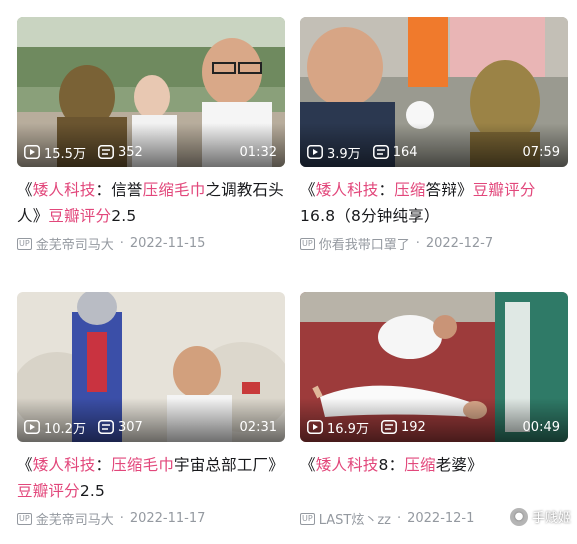 This screenshot has width=577, height=544. I want to click on title-segment: 答辩》, so click(449, 190).